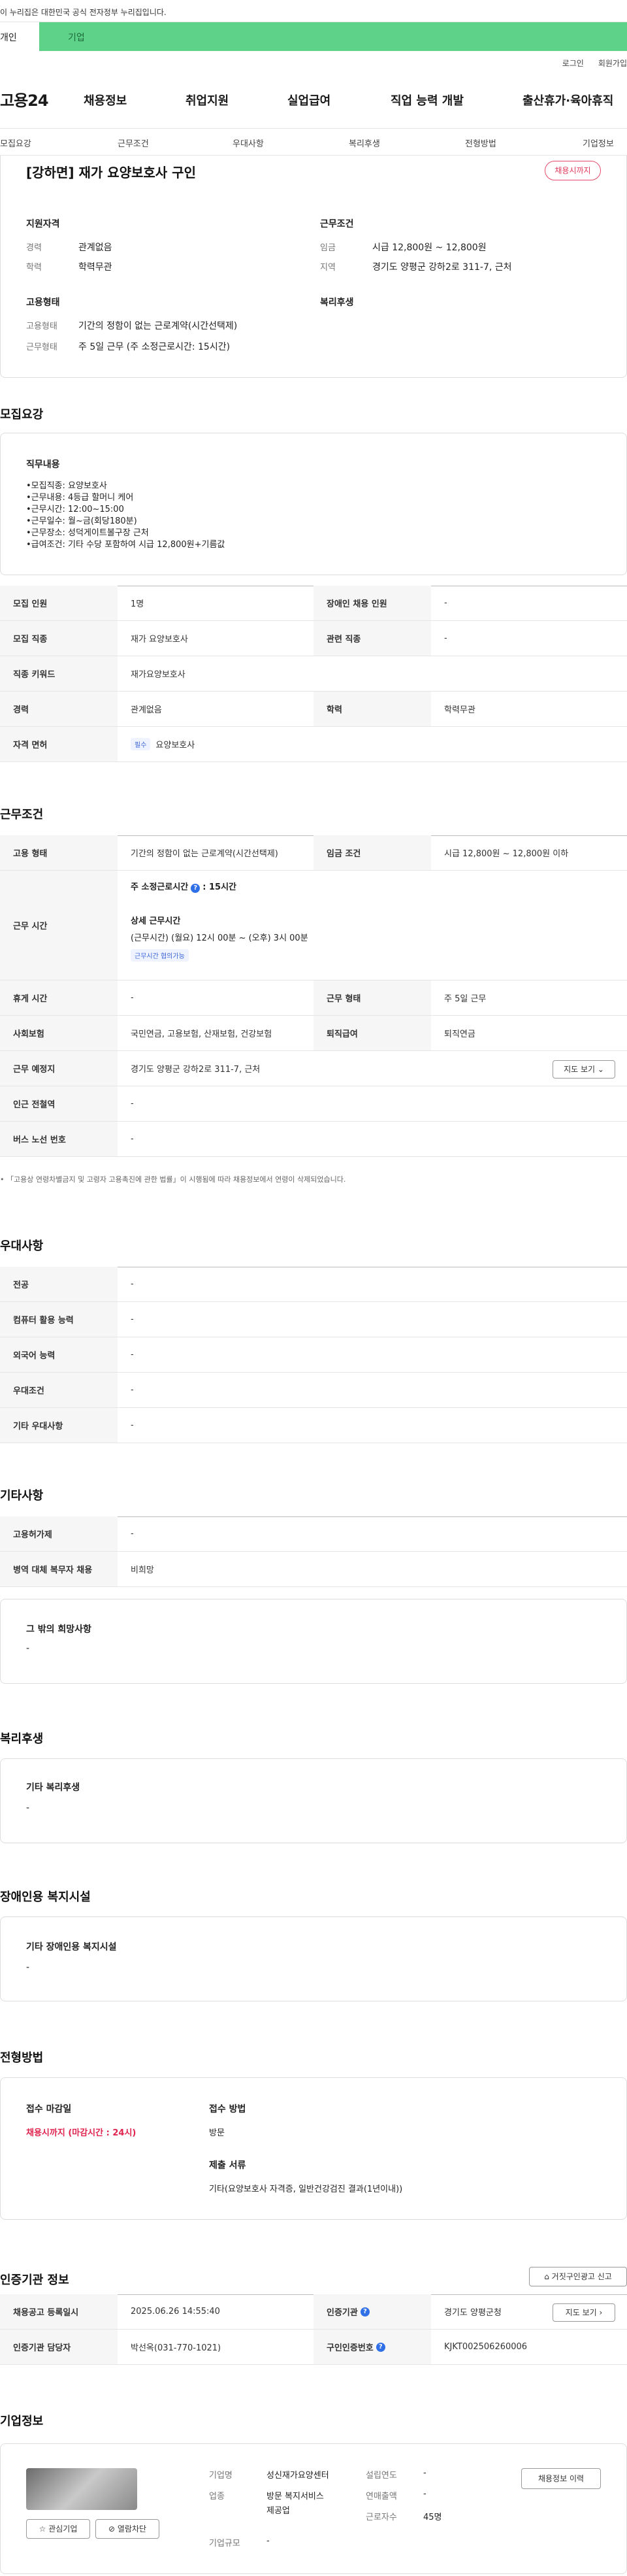 This screenshot has width=627, height=2576. I want to click on gnb-parental-leave: 출산휴가·육아휴직, so click(567, 101).